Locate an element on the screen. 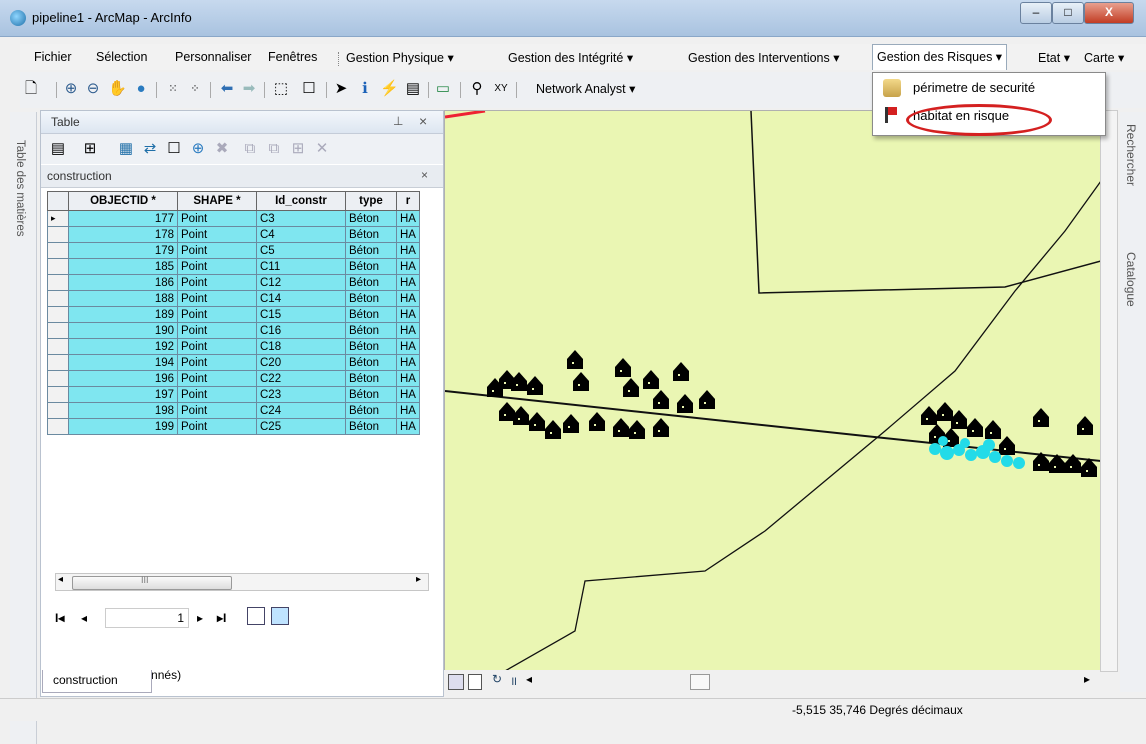 Image resolution: width=1146 pixels, height=744 pixels. horizontal-scrollbar: ◂ III ▸ is located at coordinates (242, 582).